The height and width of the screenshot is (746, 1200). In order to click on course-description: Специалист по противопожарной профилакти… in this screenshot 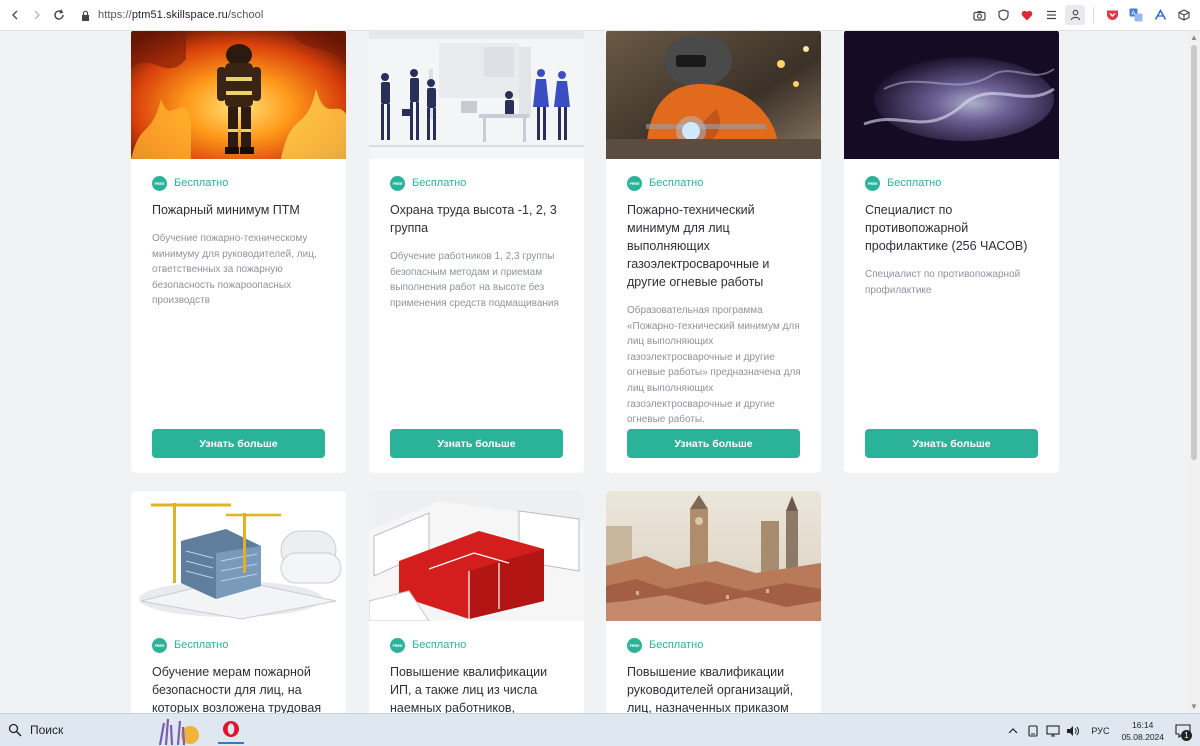, I will do `click(943, 282)`.